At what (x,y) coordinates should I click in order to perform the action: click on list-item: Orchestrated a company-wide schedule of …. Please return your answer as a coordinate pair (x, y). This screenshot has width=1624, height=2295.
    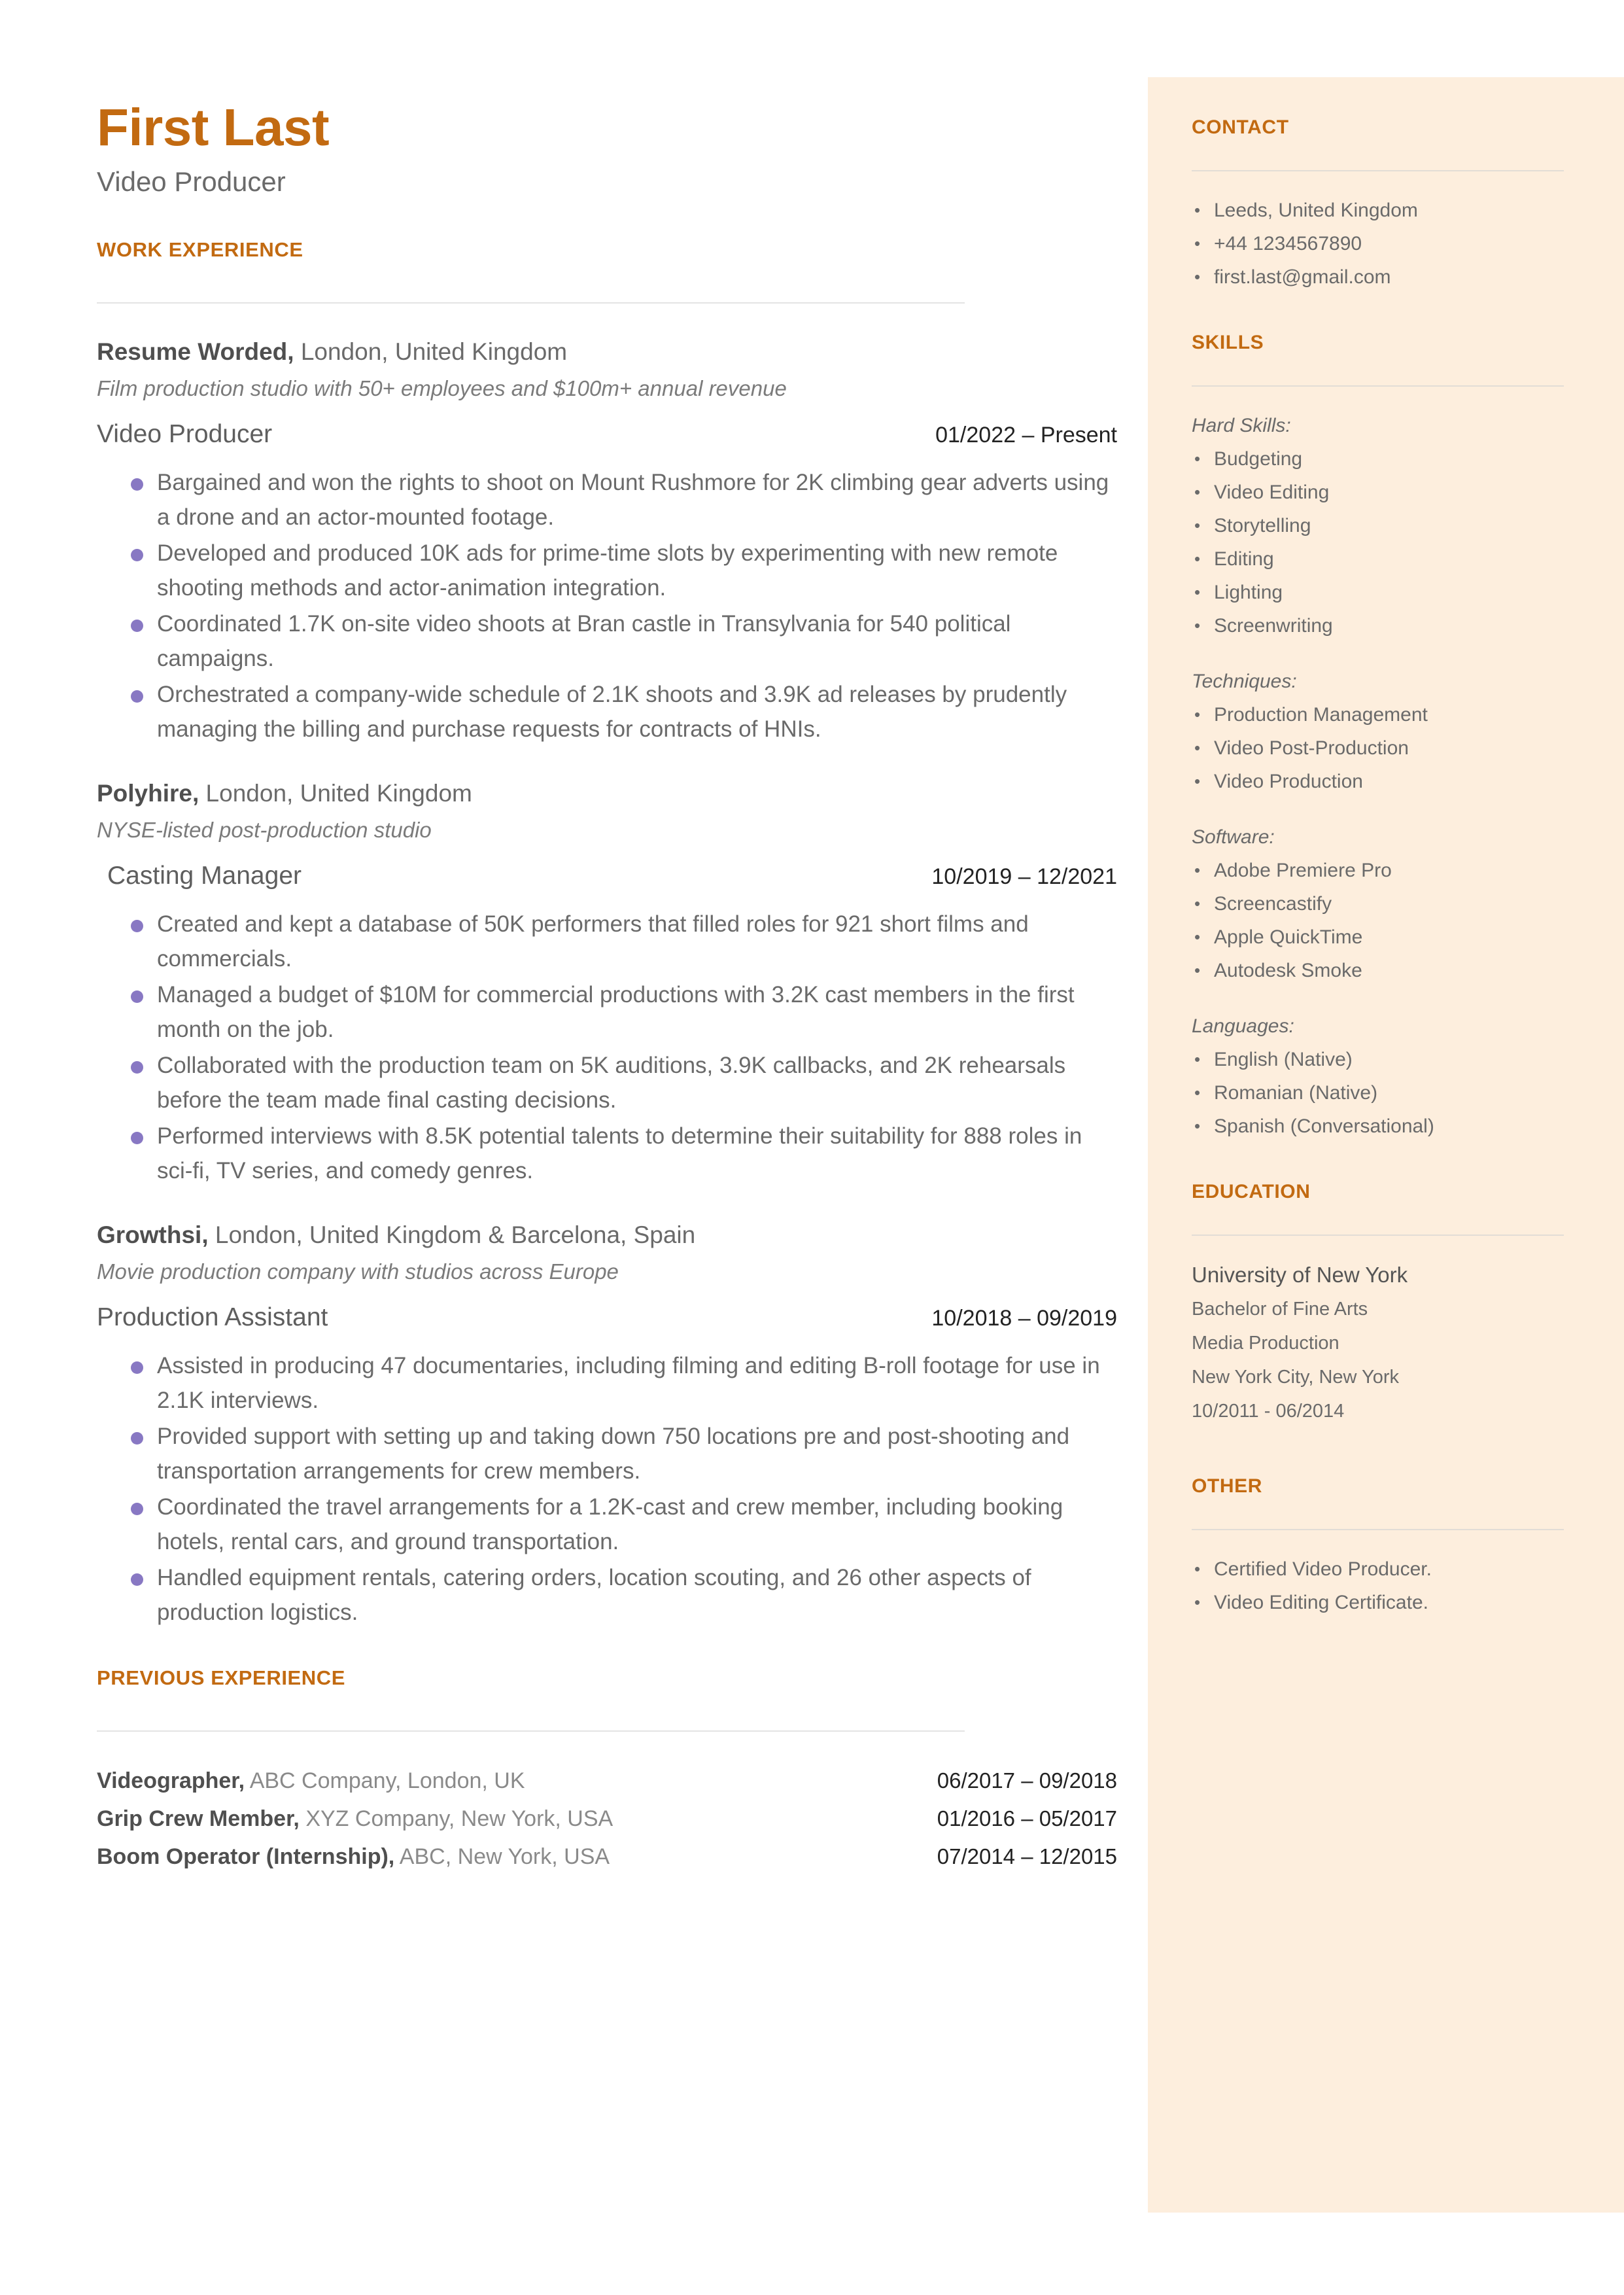
    Looking at the image, I should click on (607, 712).